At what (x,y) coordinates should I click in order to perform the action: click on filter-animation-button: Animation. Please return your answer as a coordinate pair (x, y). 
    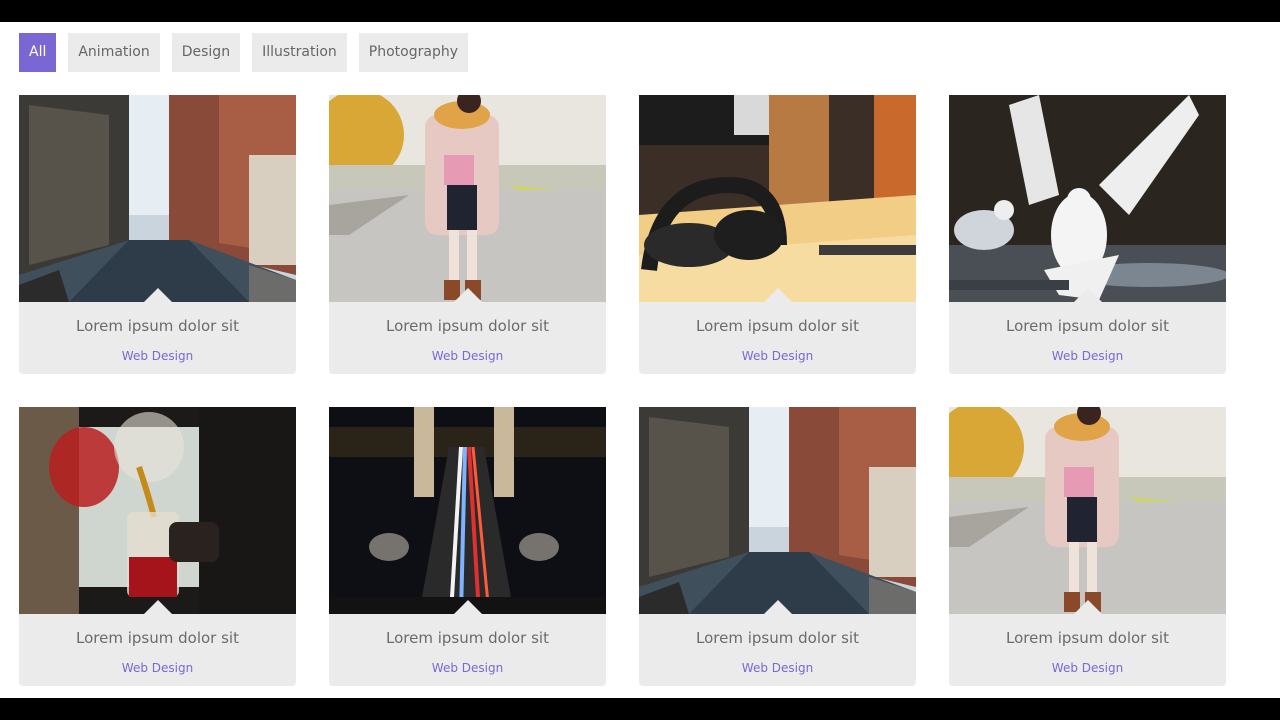
    Looking at the image, I should click on (114, 52).